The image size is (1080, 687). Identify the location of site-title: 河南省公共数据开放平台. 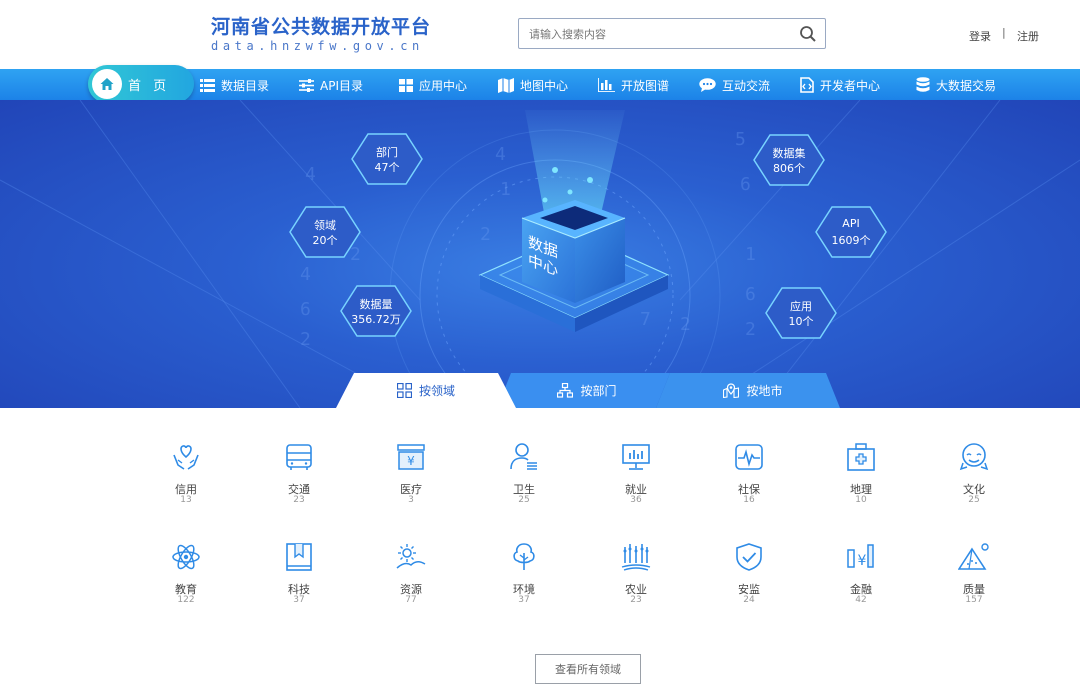
(321, 25).